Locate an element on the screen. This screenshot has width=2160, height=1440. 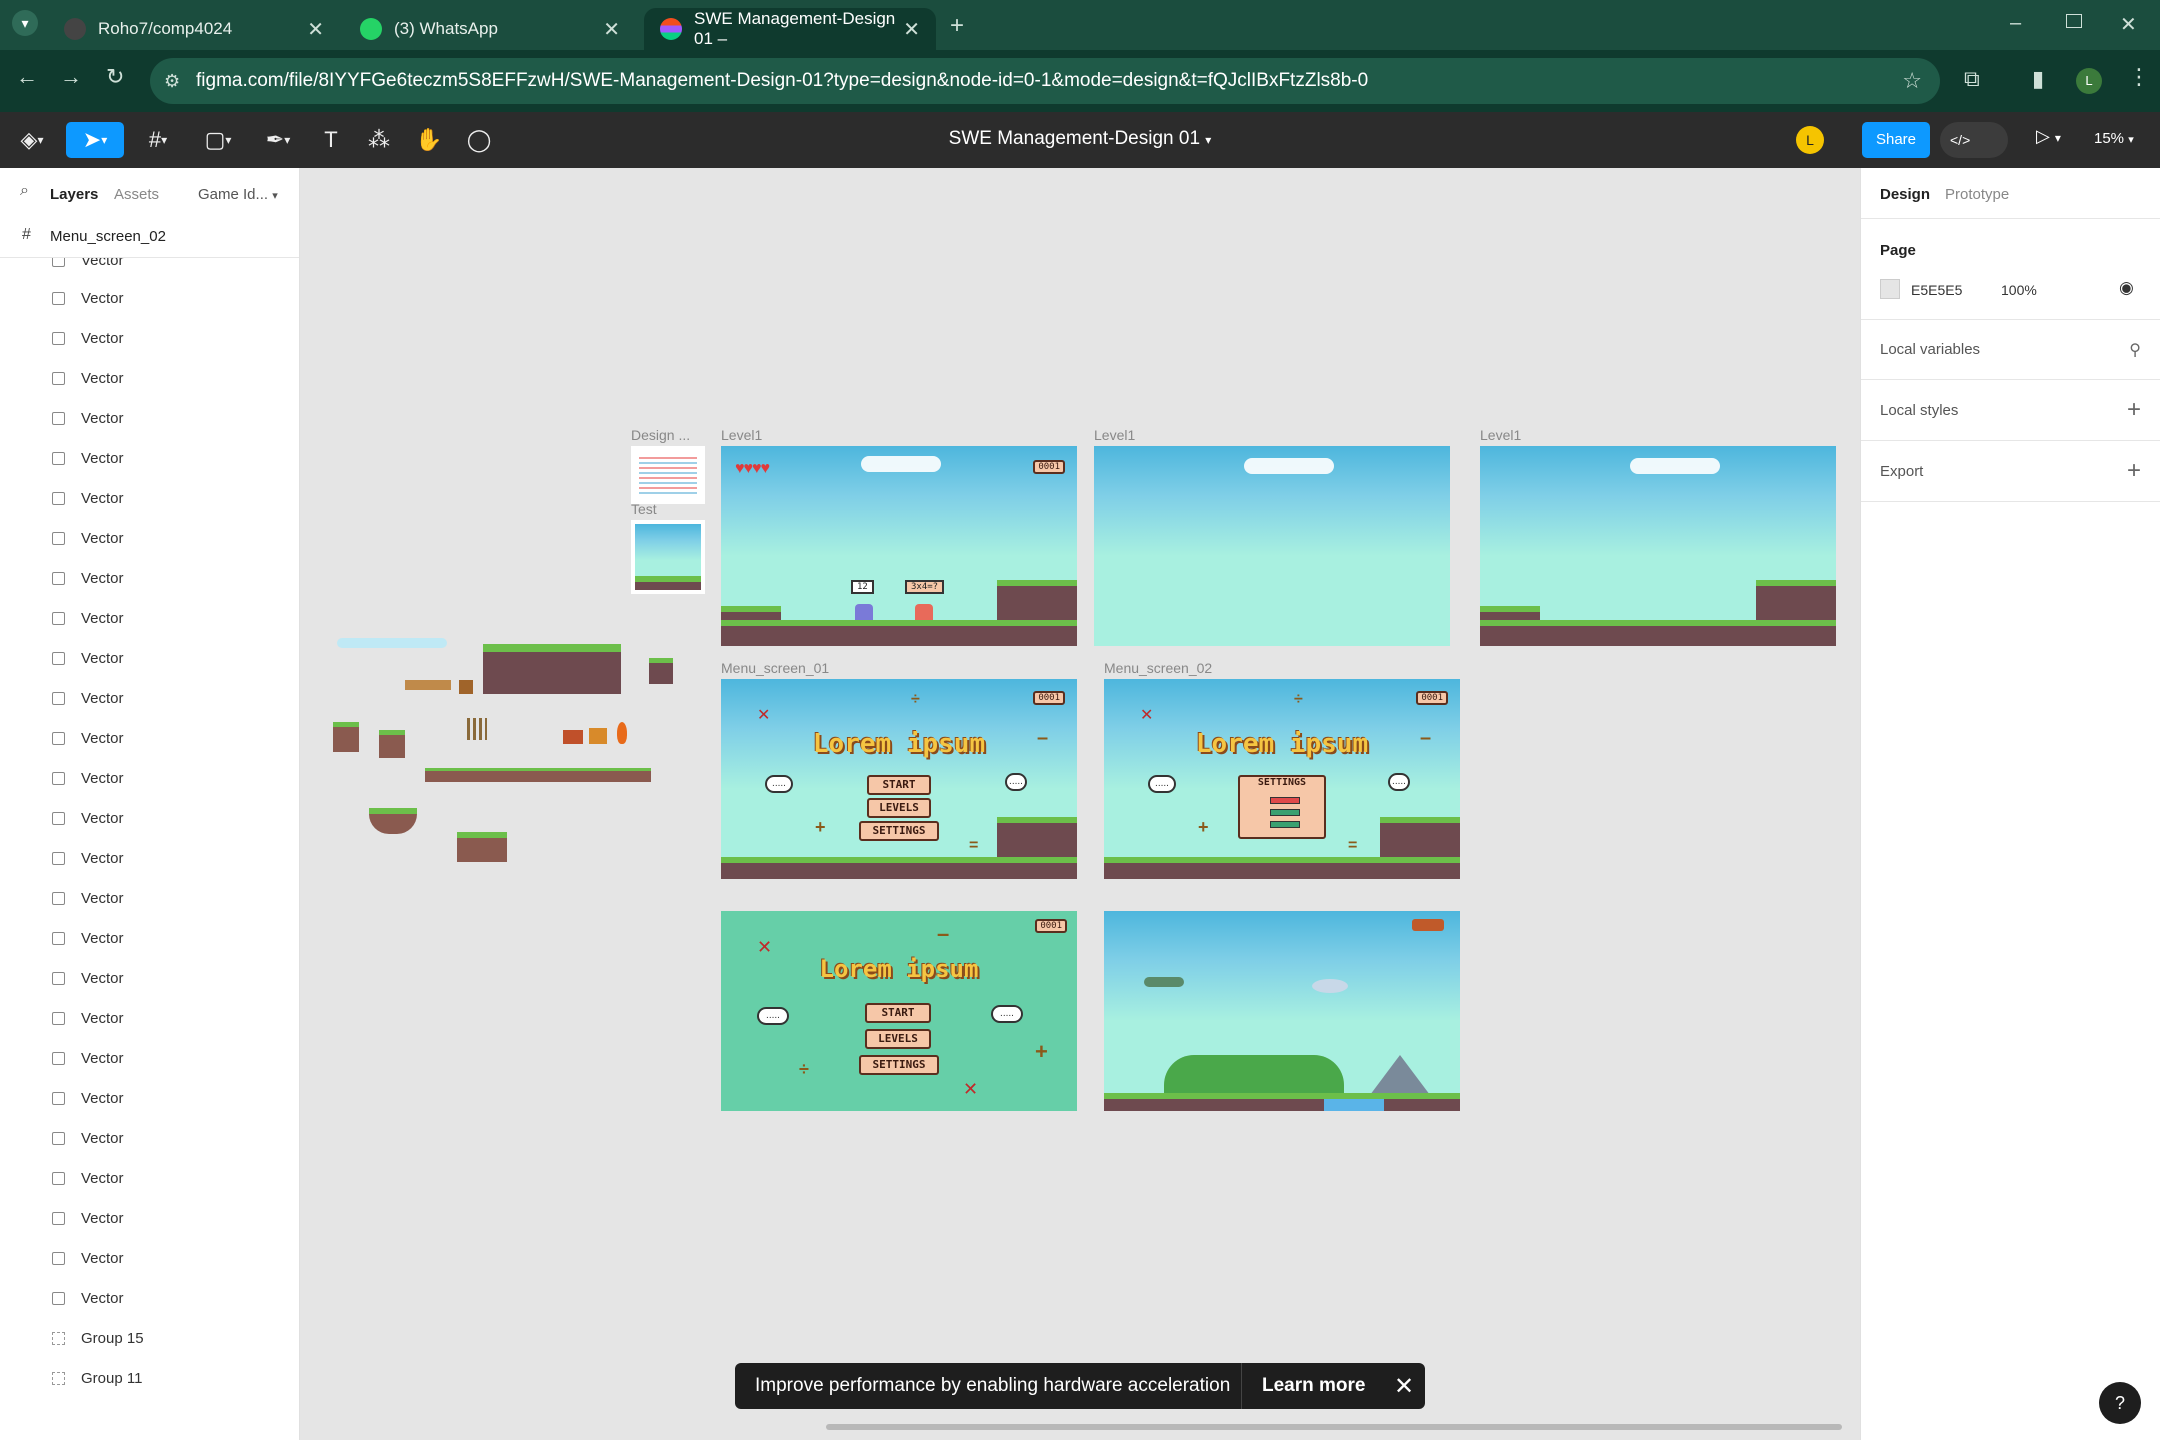
local-styles-row: Local styles + is located at coordinates (2010, 410).